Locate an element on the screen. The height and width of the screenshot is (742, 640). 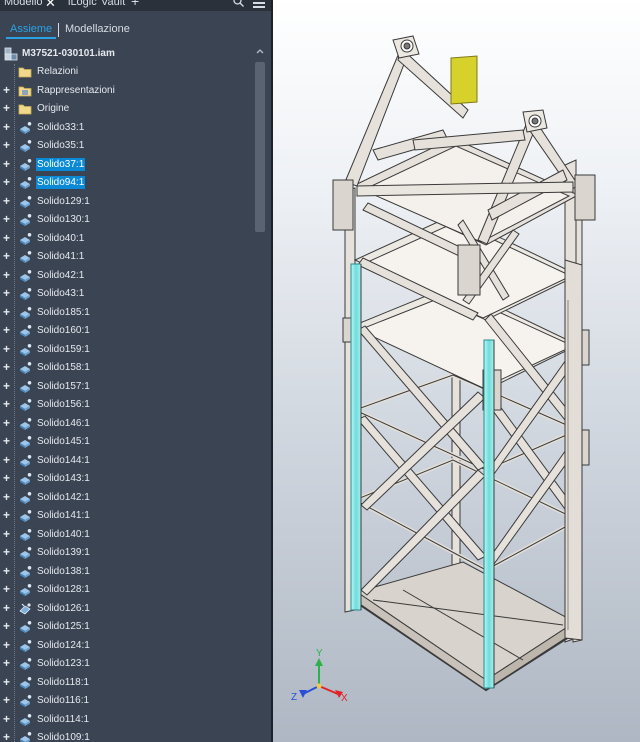
tree-item-label: Solido114:1 is located at coordinates (63, 719).